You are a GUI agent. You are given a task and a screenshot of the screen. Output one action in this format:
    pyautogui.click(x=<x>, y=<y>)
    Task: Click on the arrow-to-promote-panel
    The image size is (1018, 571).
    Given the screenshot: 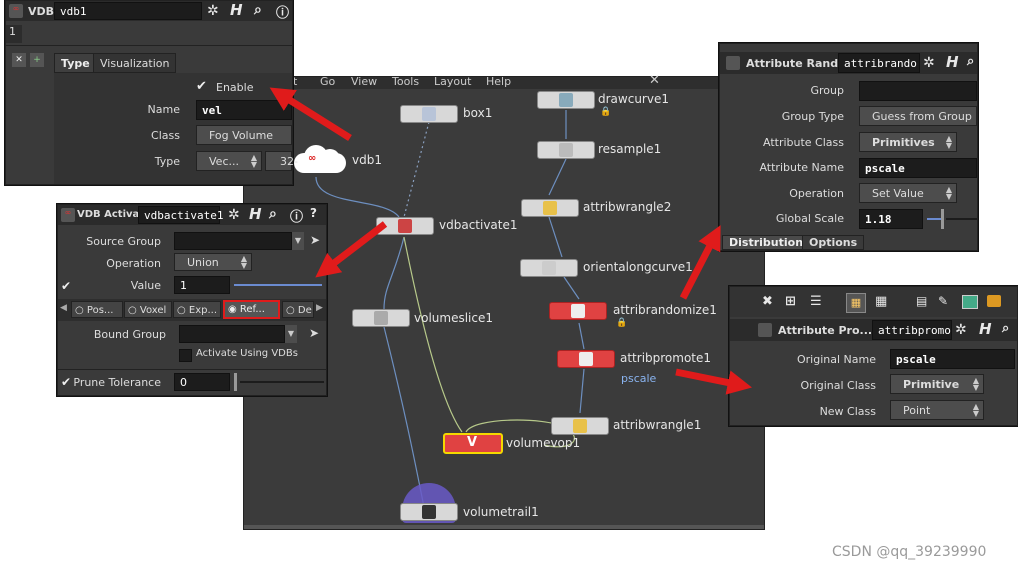 What is the action you would take?
    pyautogui.click(x=714, y=381)
    